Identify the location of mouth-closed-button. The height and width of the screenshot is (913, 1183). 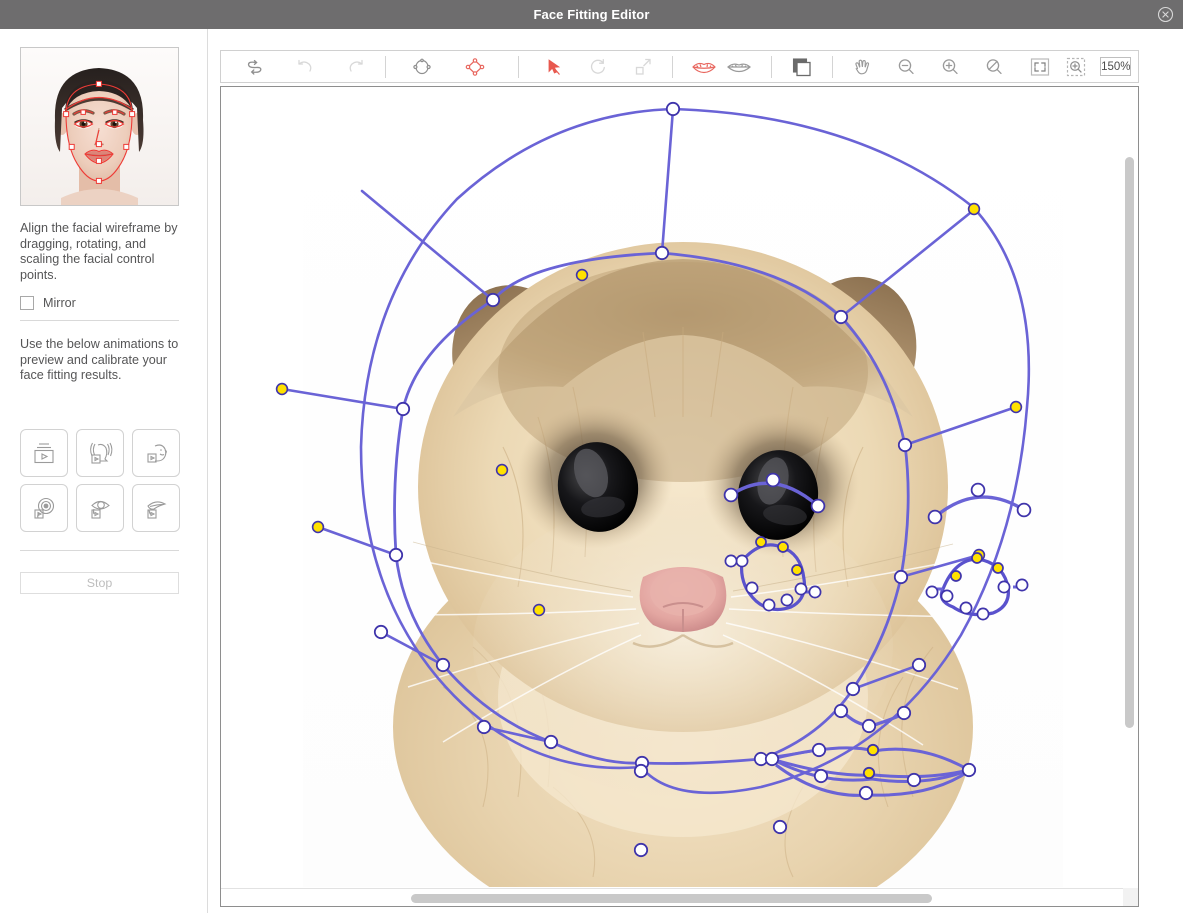
(739, 66).